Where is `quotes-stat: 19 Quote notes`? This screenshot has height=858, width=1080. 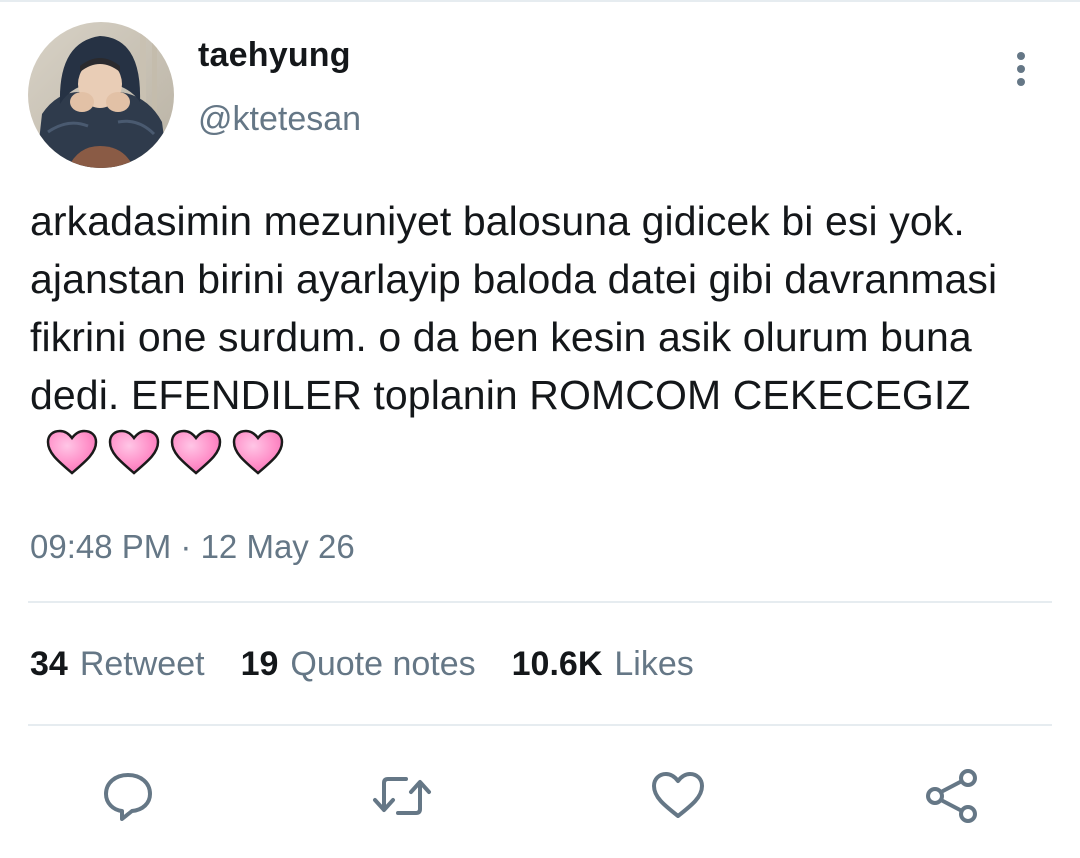 quotes-stat: 19 Quote notes is located at coordinates (358, 664).